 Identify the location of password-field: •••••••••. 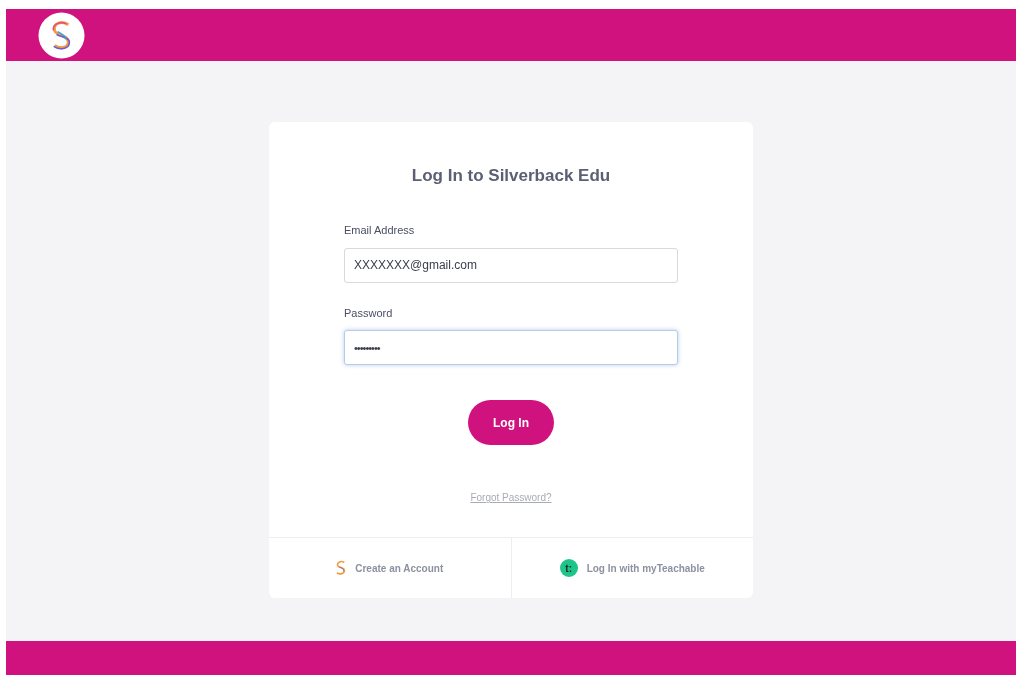
(511, 348).